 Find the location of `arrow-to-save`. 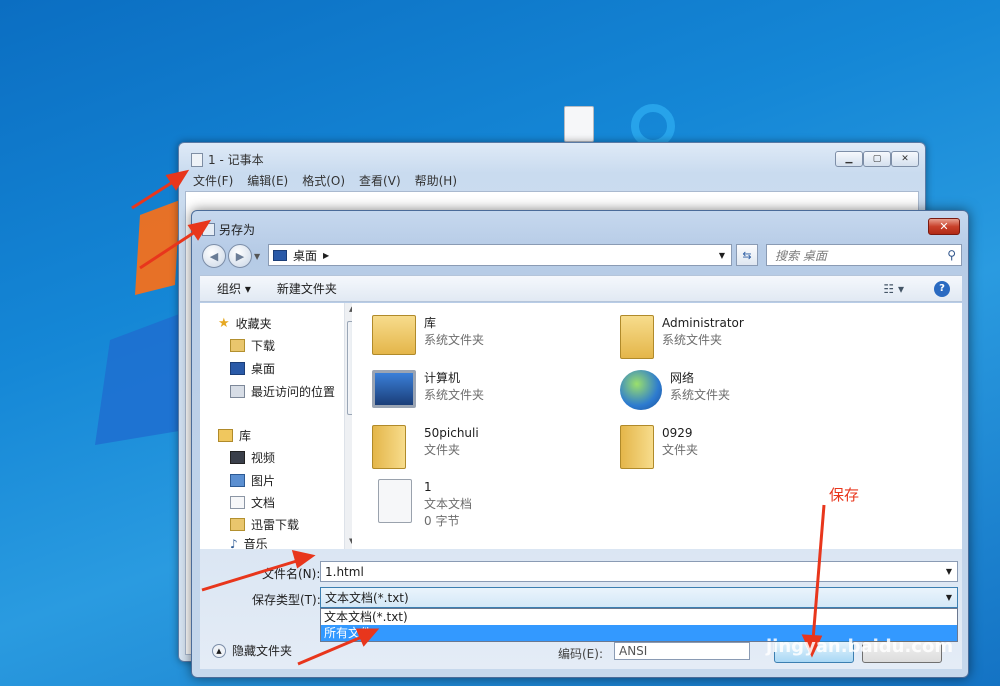

arrow-to-save is located at coordinates (818, 572).